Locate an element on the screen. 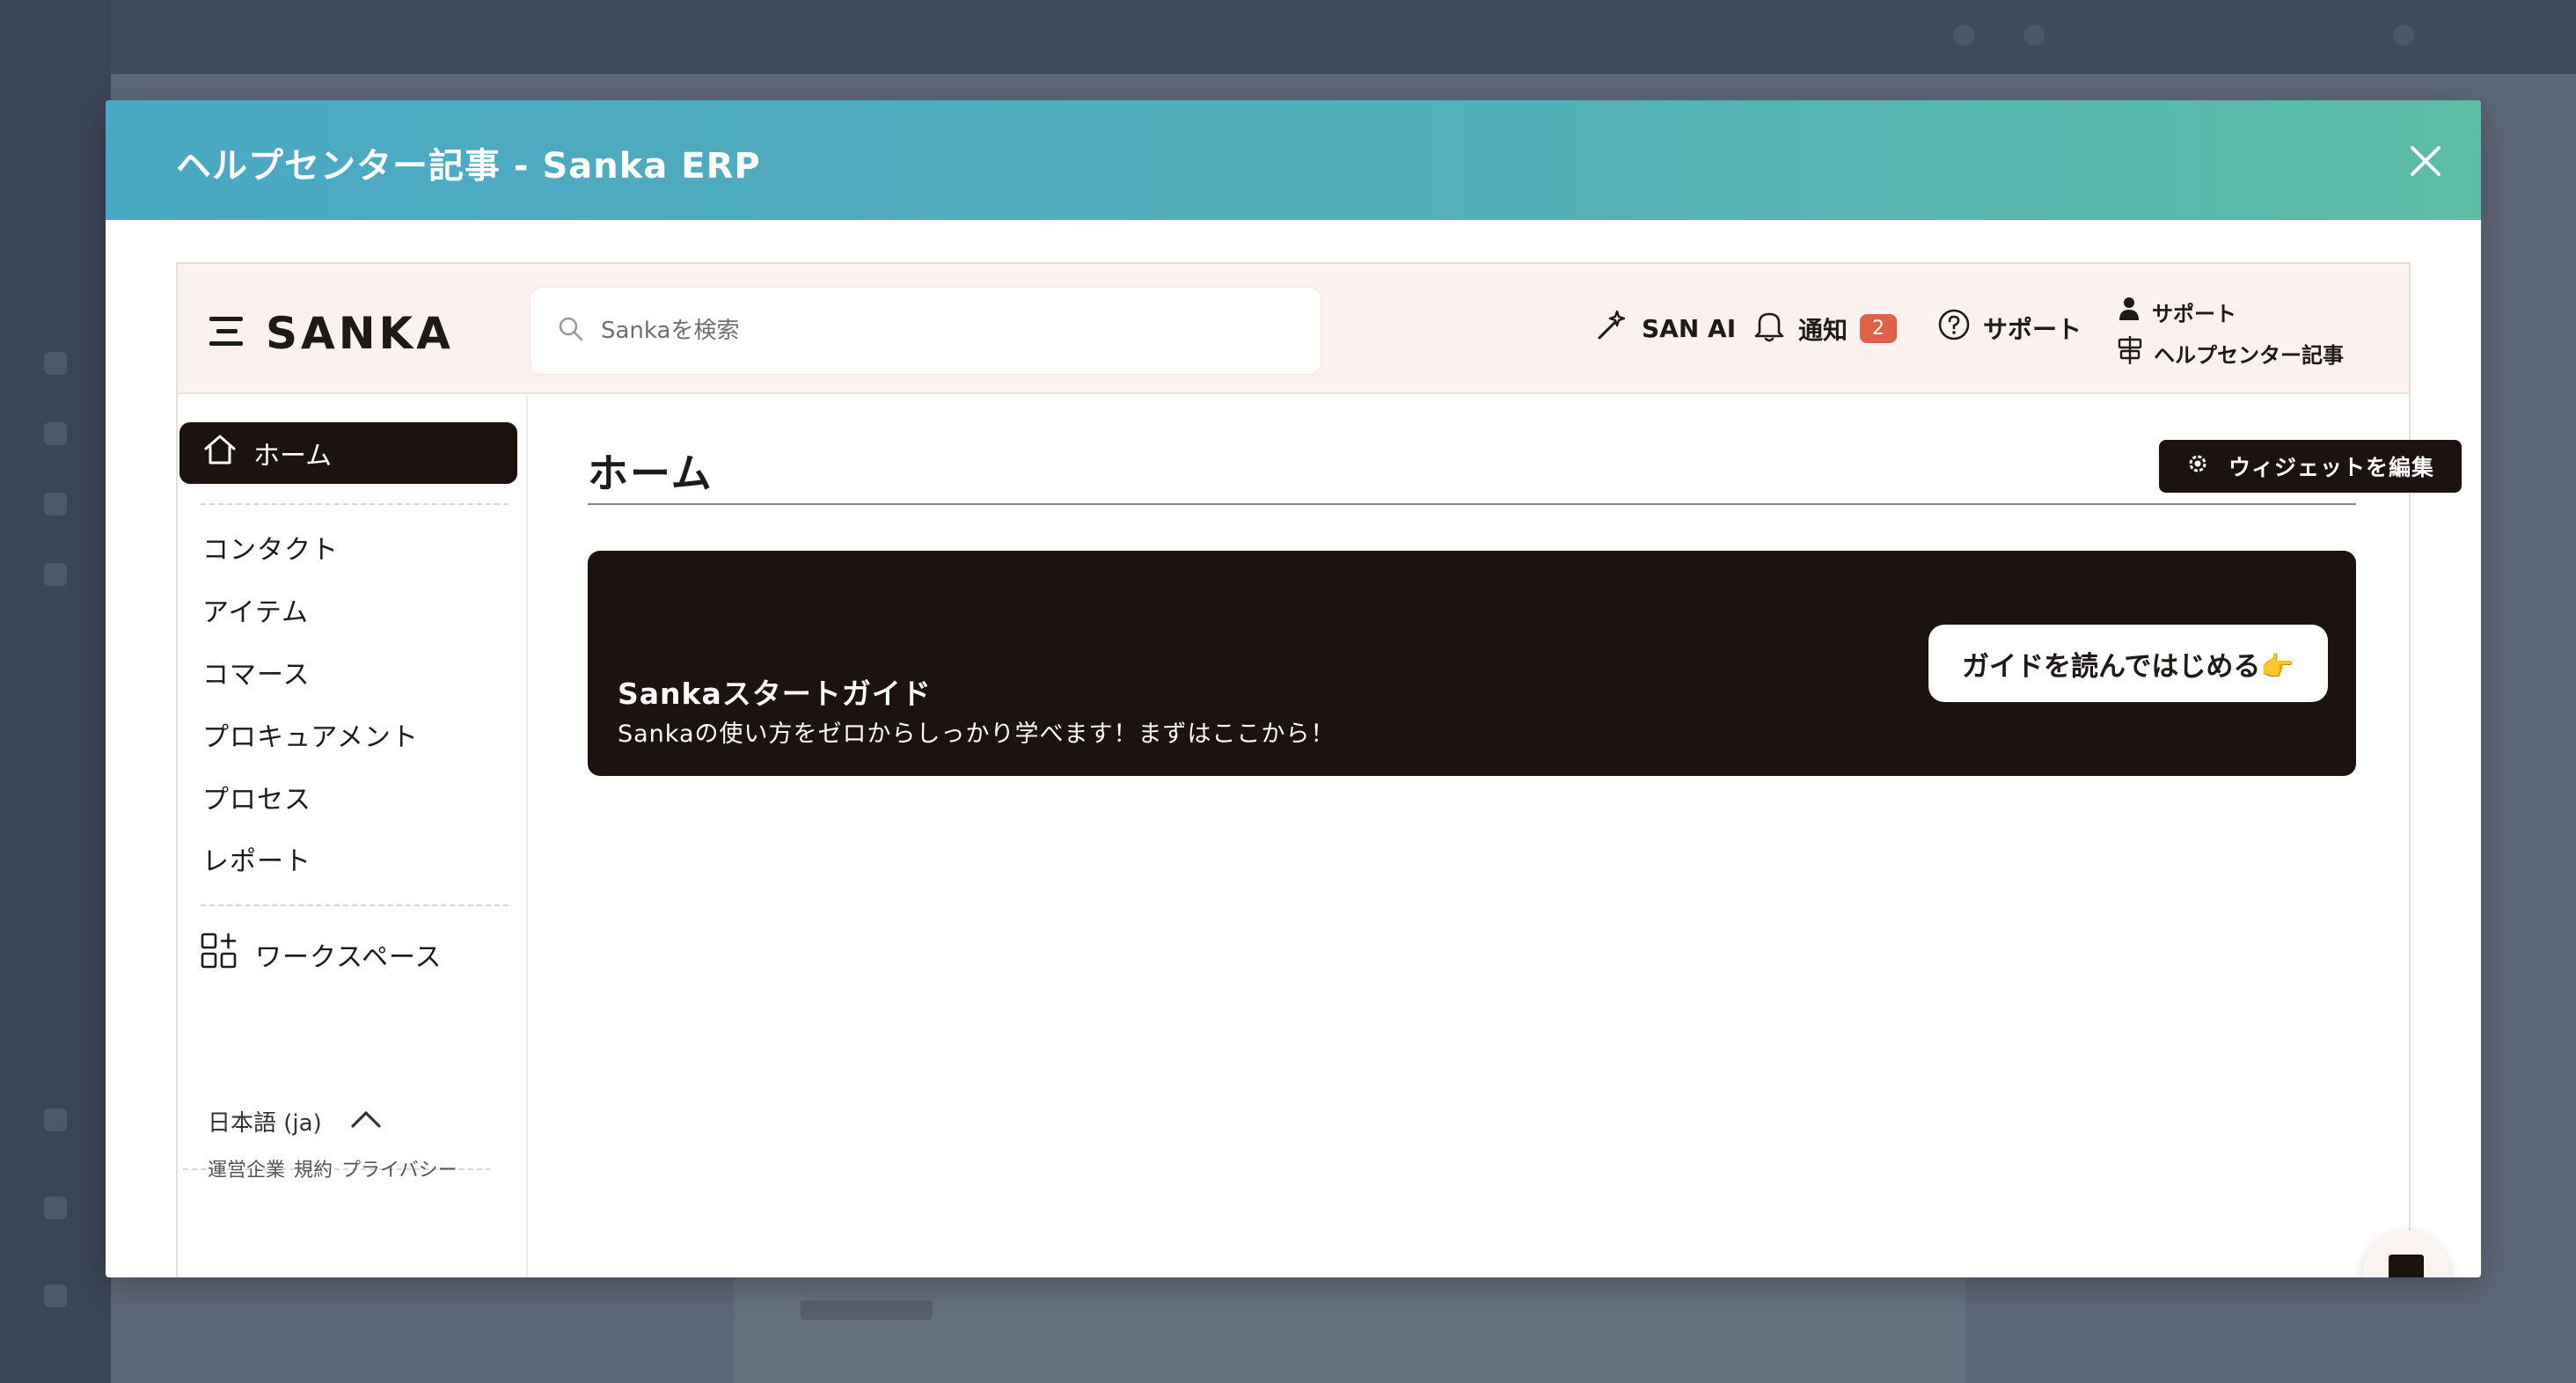 The height and width of the screenshot is (1383, 2576). question-circle-icon is located at coordinates (1954, 328).